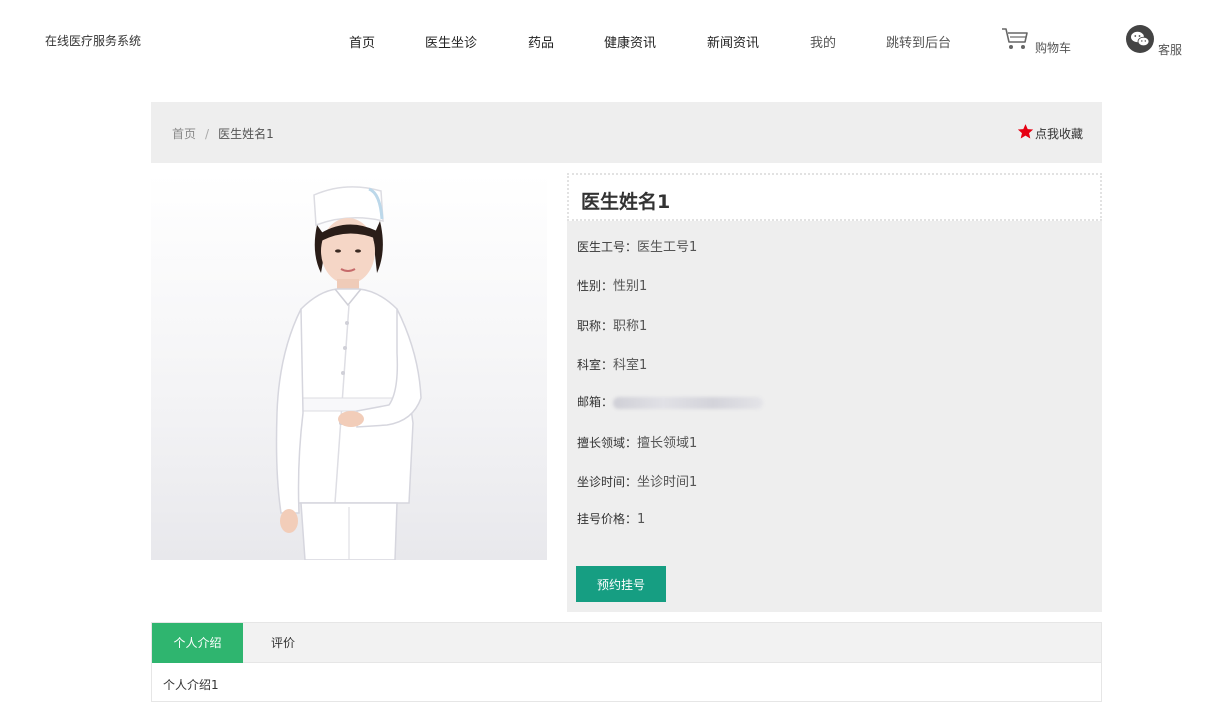 Image resolution: width=1208 pixels, height=721 pixels. What do you see at coordinates (823, 41) in the screenshot?
I see `nav-mine: 我的` at bounding box center [823, 41].